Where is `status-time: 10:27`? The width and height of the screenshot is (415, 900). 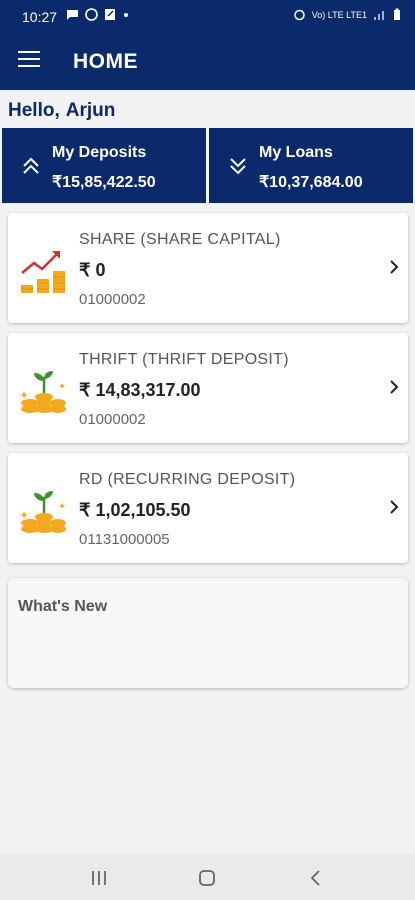 status-time: 10:27 is located at coordinates (40, 17).